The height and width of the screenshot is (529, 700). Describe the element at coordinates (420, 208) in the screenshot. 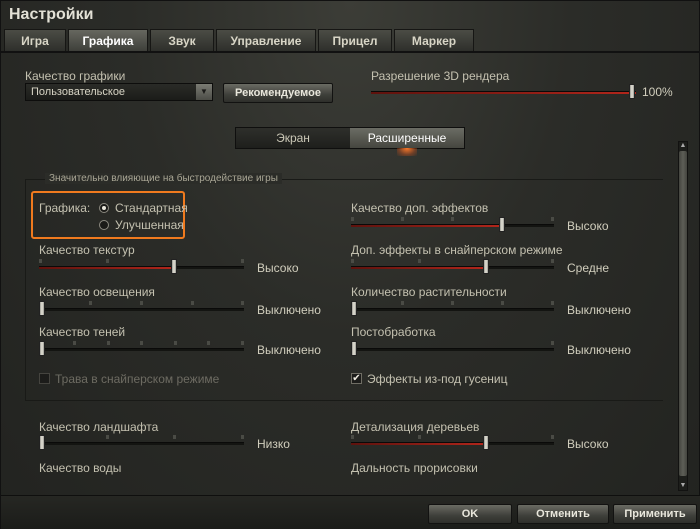

I see `extra-effects-label: Качество доп. эффектов` at that location.